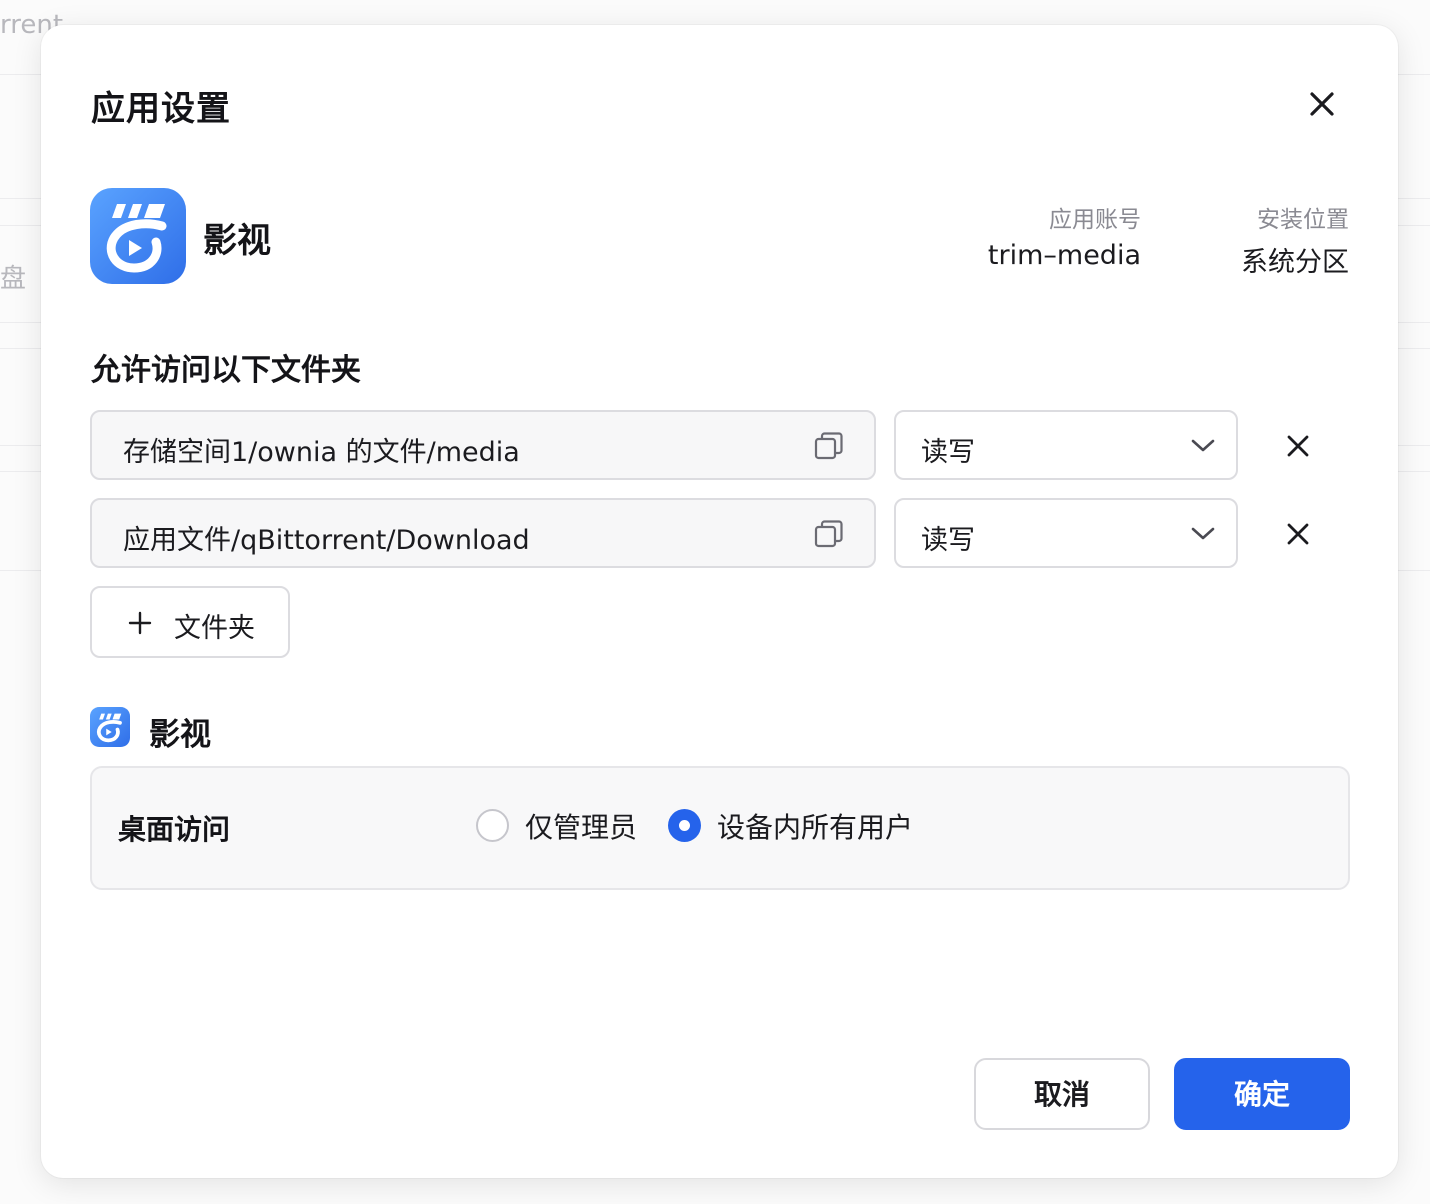 The image size is (1430, 1204). I want to click on folder-path-field: 应用文件/qBittorrent/Download, so click(483, 533).